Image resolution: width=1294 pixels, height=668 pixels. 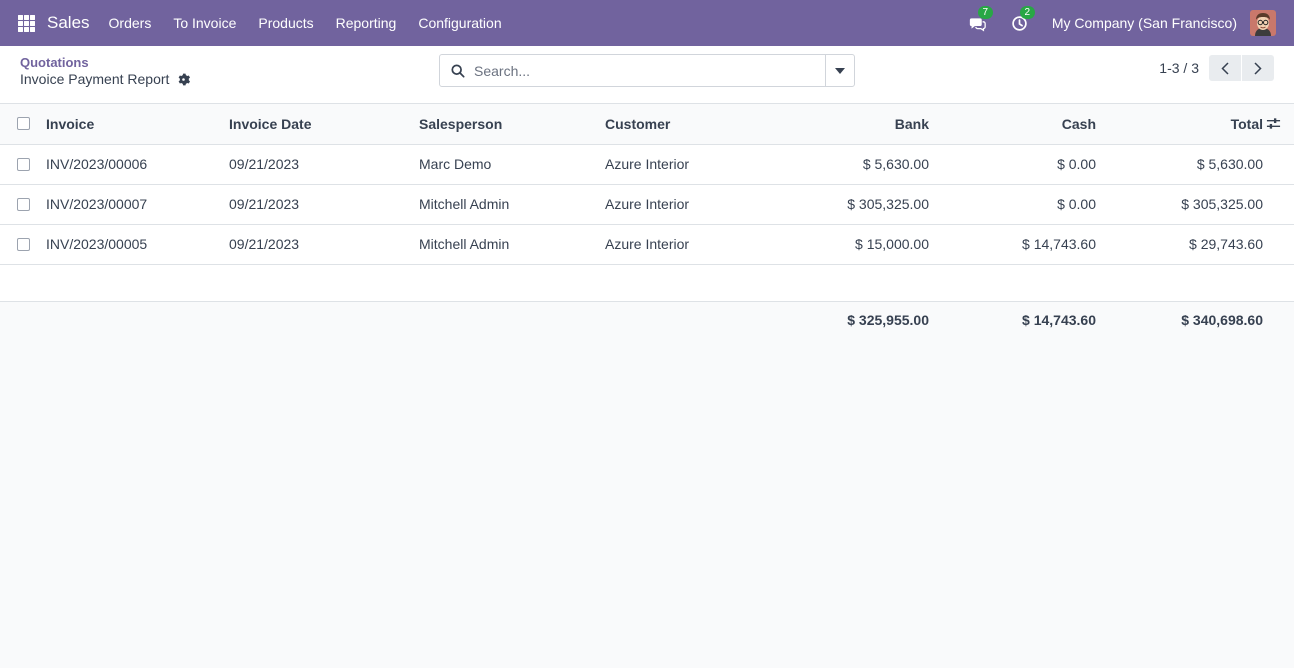 What do you see at coordinates (1226, 244) in the screenshot?
I see `cell-total: $ 29,743.60` at bounding box center [1226, 244].